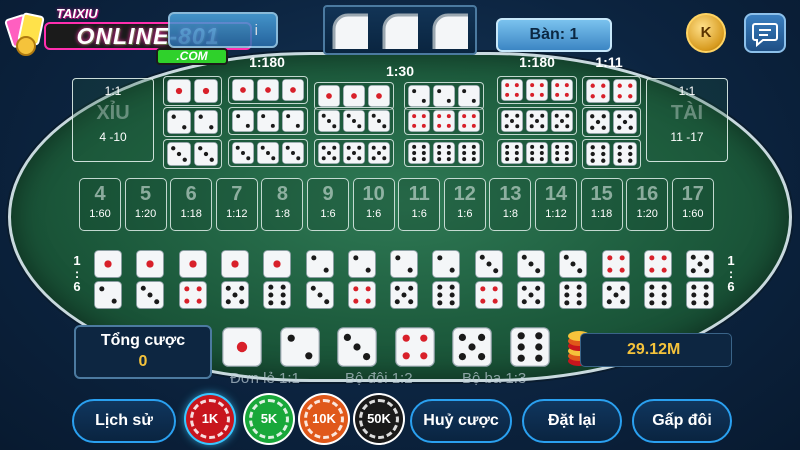 The image size is (800, 450). I want to click on bet-total-6: 6 1:18, so click(191, 204).